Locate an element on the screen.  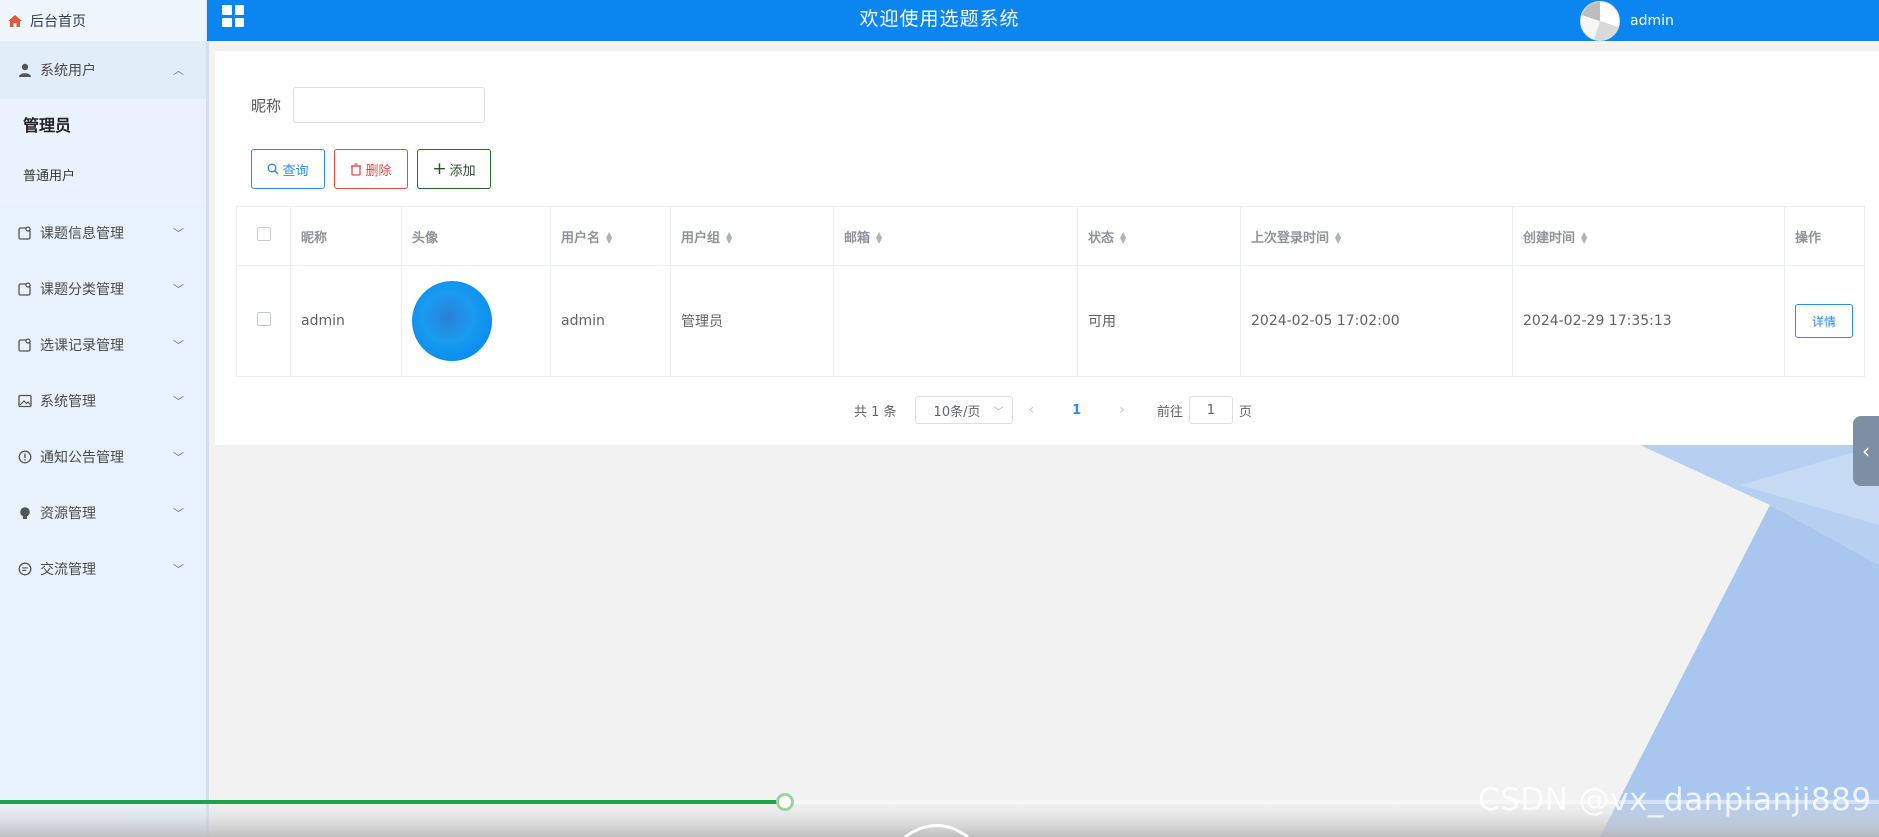
column-header-label: 用户组 is located at coordinates (701, 238).